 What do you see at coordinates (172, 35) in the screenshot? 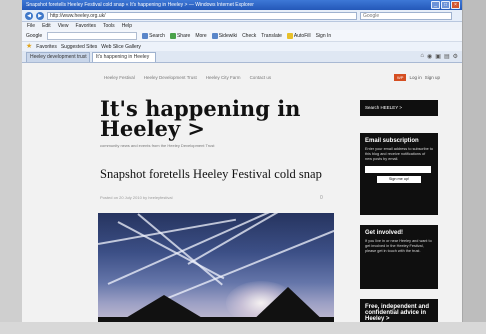
I see `share-icon` at bounding box center [172, 35].